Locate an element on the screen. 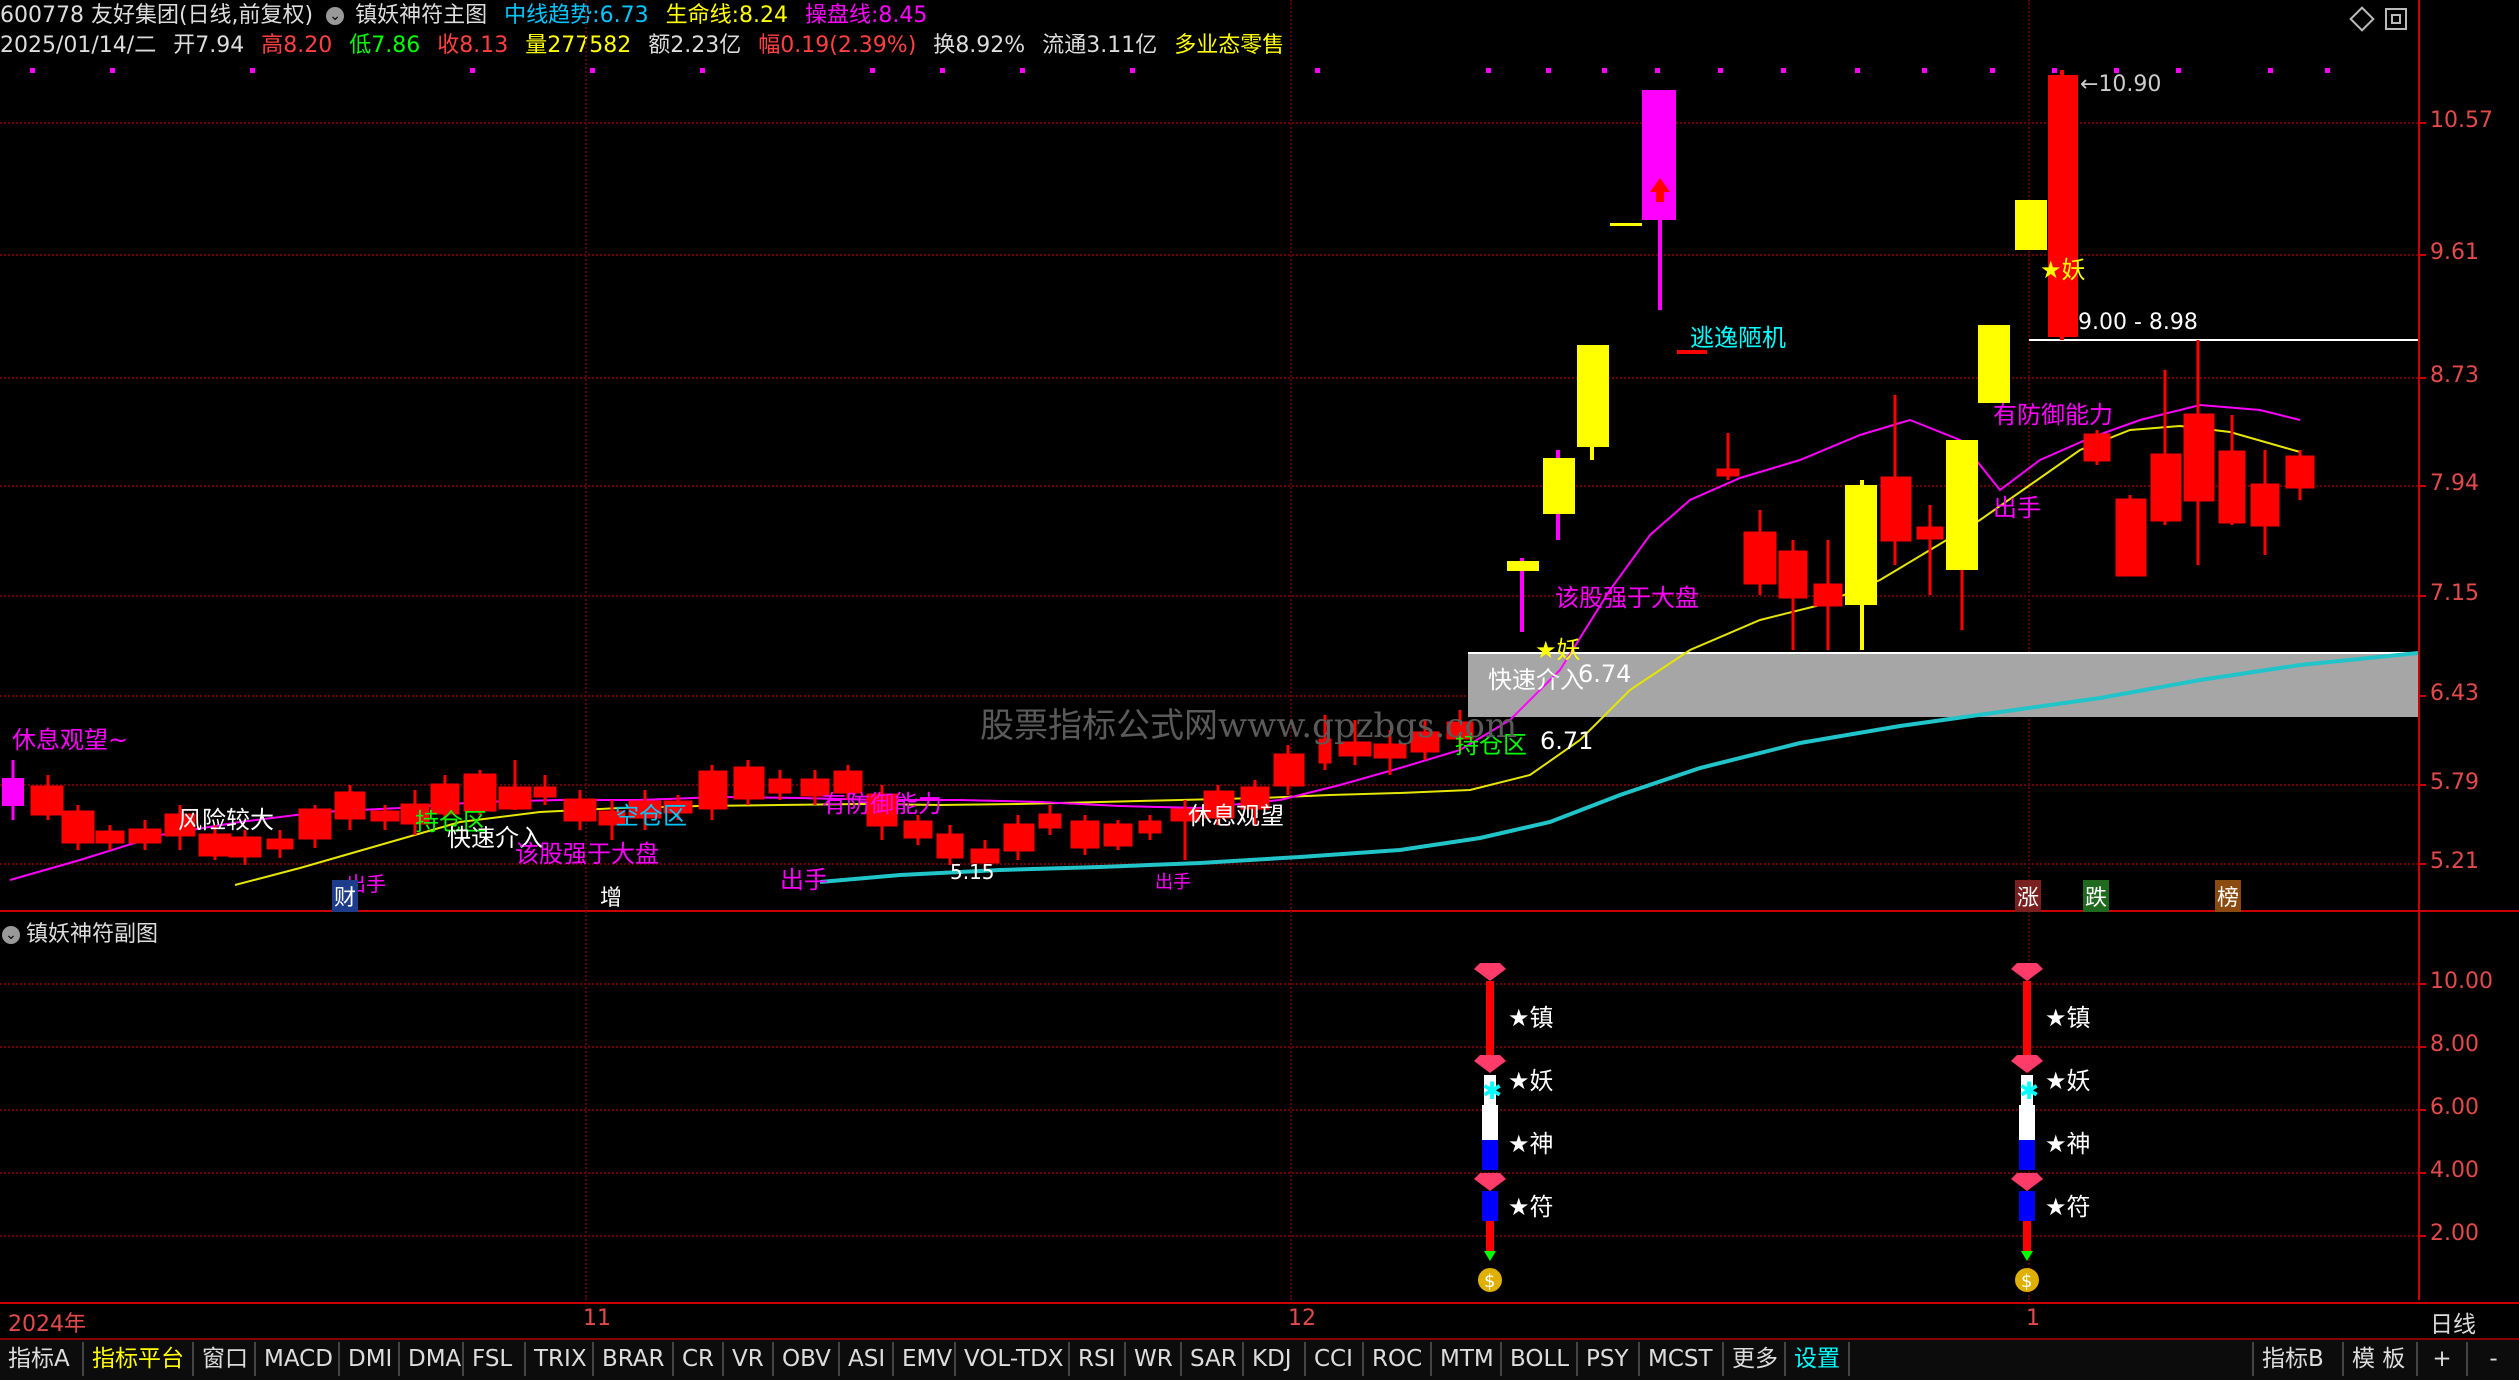  main-sub-divider is located at coordinates (1259, 911).